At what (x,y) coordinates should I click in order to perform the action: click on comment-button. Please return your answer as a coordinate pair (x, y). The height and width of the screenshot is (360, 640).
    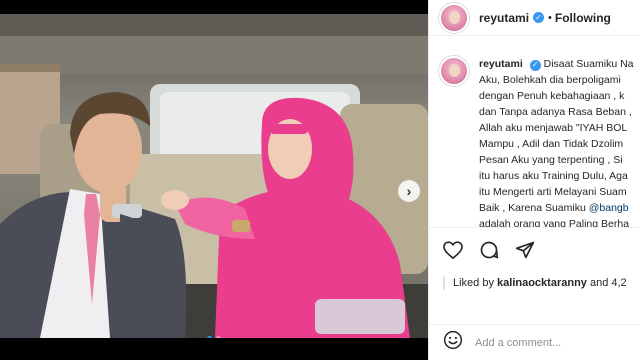
    Looking at the image, I should click on (489, 250).